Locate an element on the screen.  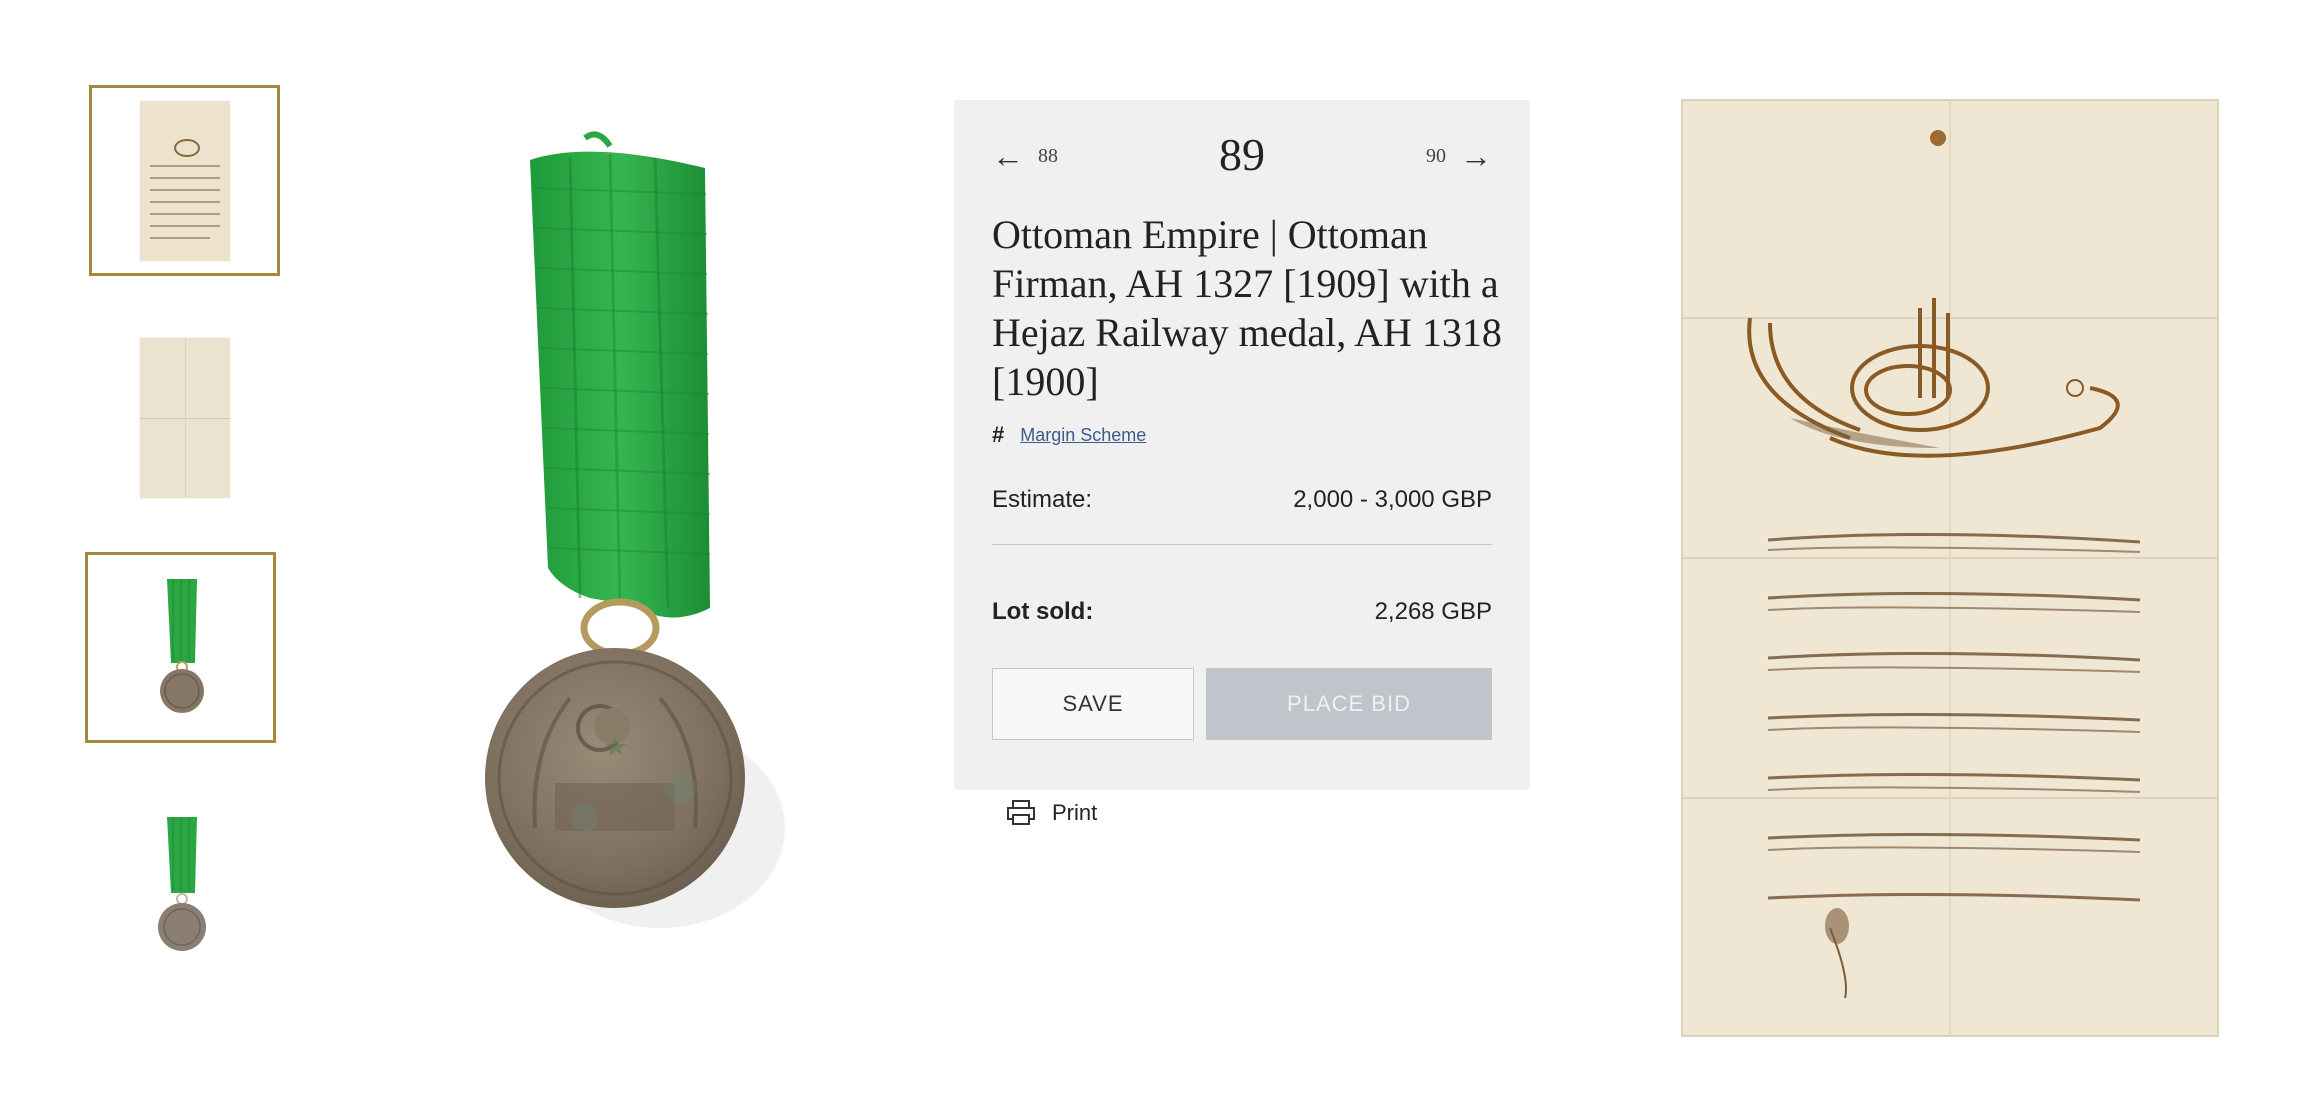
thumbnail-firman-front is located at coordinates (184, 180).